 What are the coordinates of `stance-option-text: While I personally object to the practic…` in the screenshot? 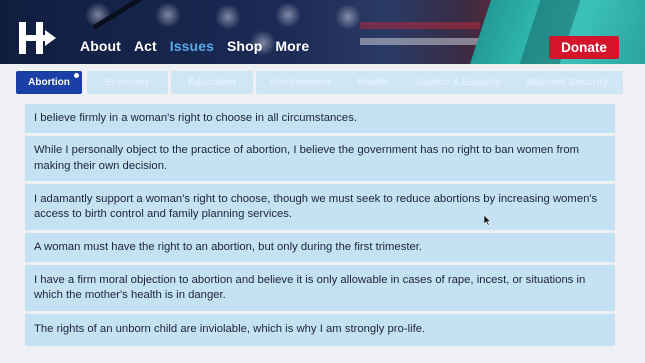 It's located at (307, 158).